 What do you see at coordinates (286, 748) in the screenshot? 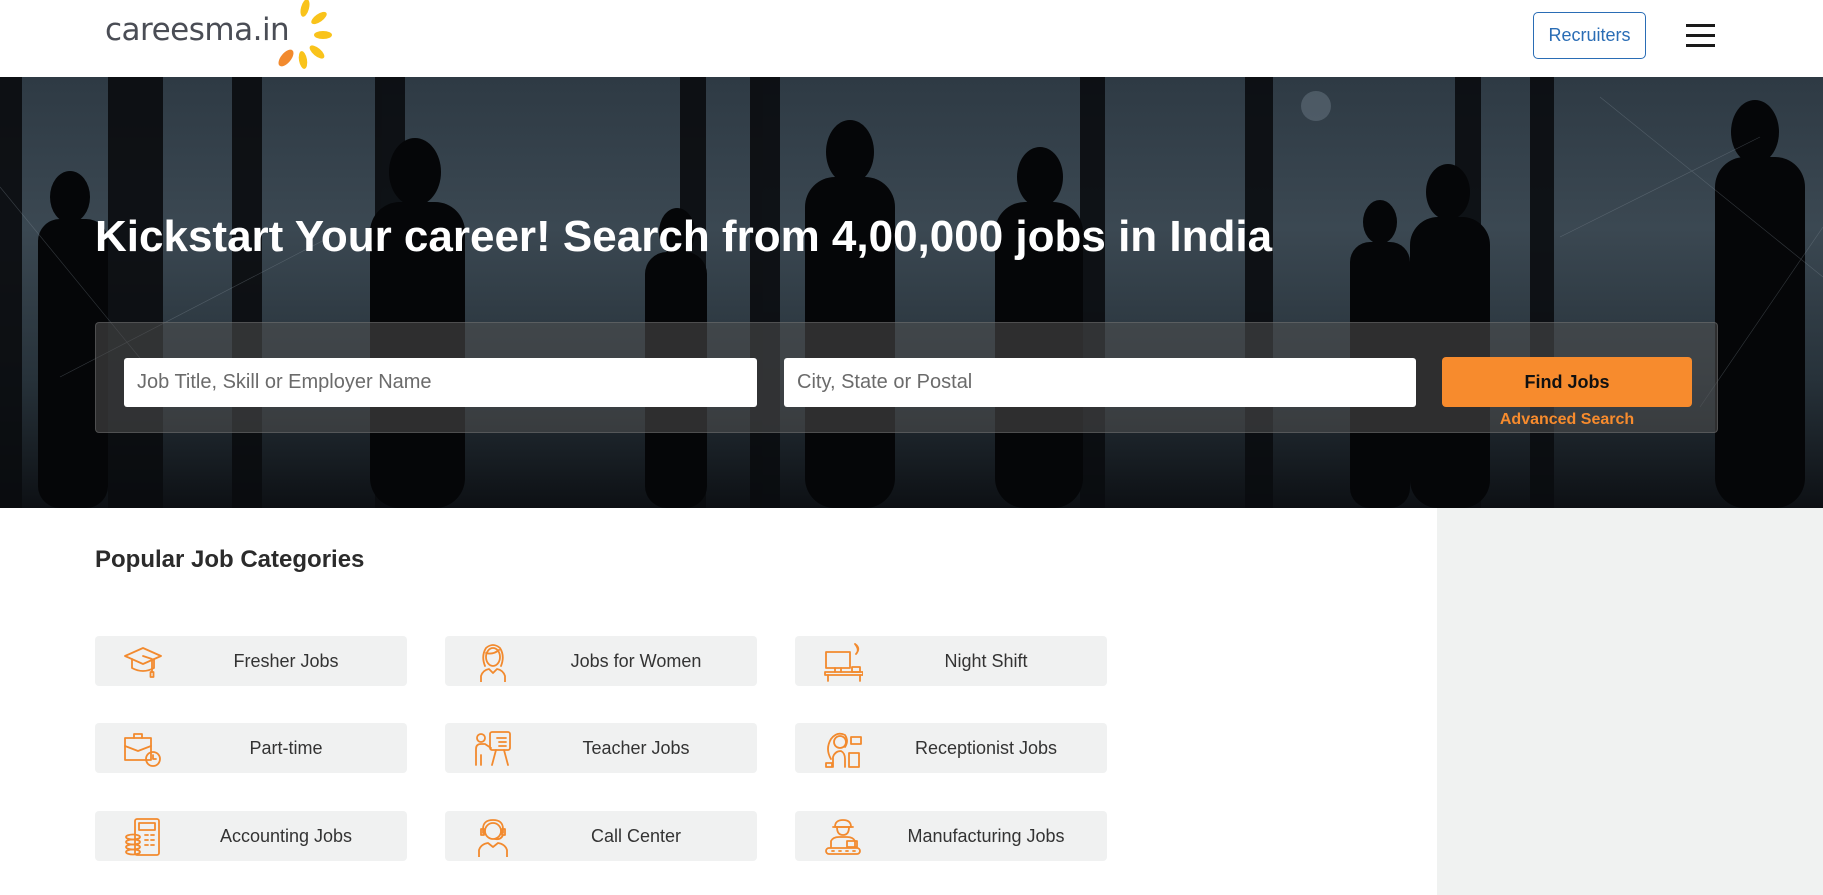
I see `category-label: Part-time` at bounding box center [286, 748].